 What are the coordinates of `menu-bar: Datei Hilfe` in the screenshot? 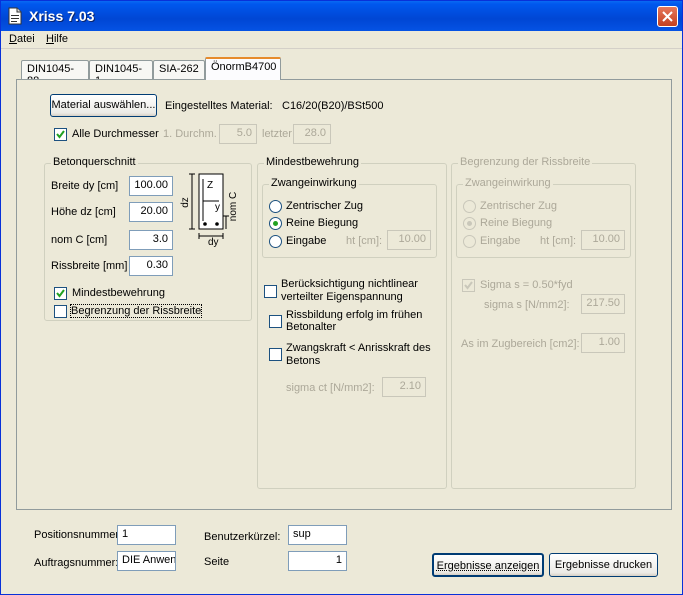 It's located at (341, 40).